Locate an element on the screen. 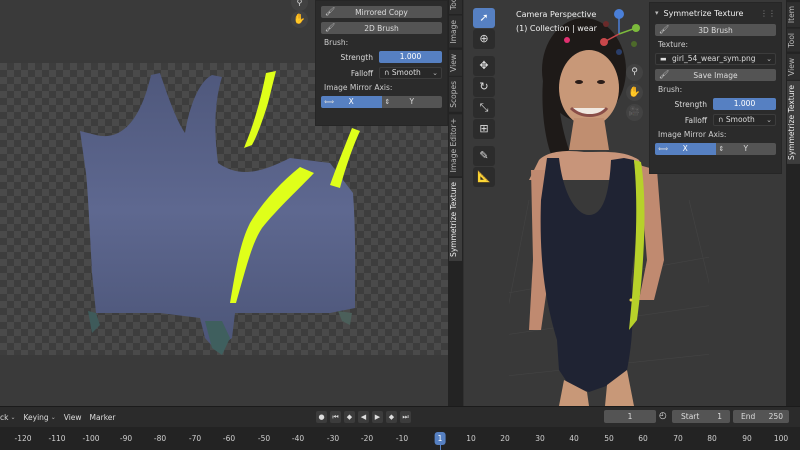 This screenshot has height=450, width=800. frame-tick: 50 is located at coordinates (609, 438).